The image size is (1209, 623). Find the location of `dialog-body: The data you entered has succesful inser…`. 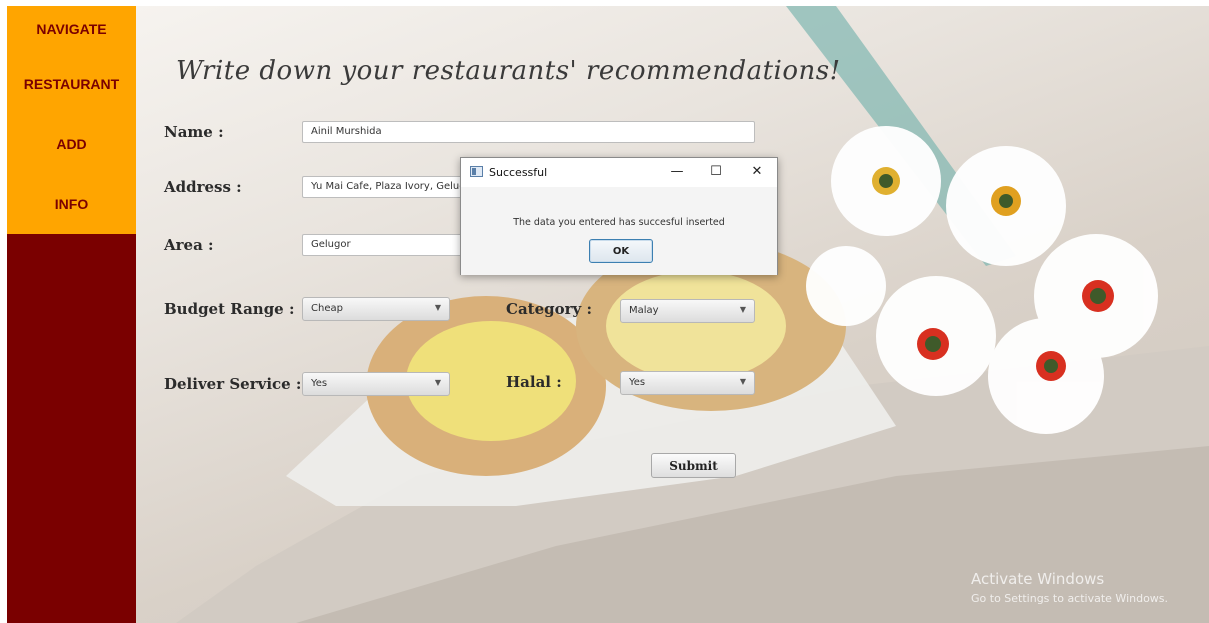

dialog-body: The data you entered has succesful inser… is located at coordinates (619, 231).